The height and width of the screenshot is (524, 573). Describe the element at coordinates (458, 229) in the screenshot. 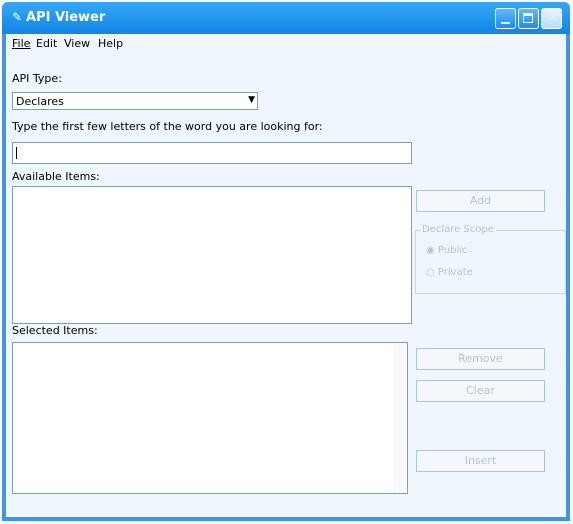

I see `declare-scope-title: Declare Scope` at that location.